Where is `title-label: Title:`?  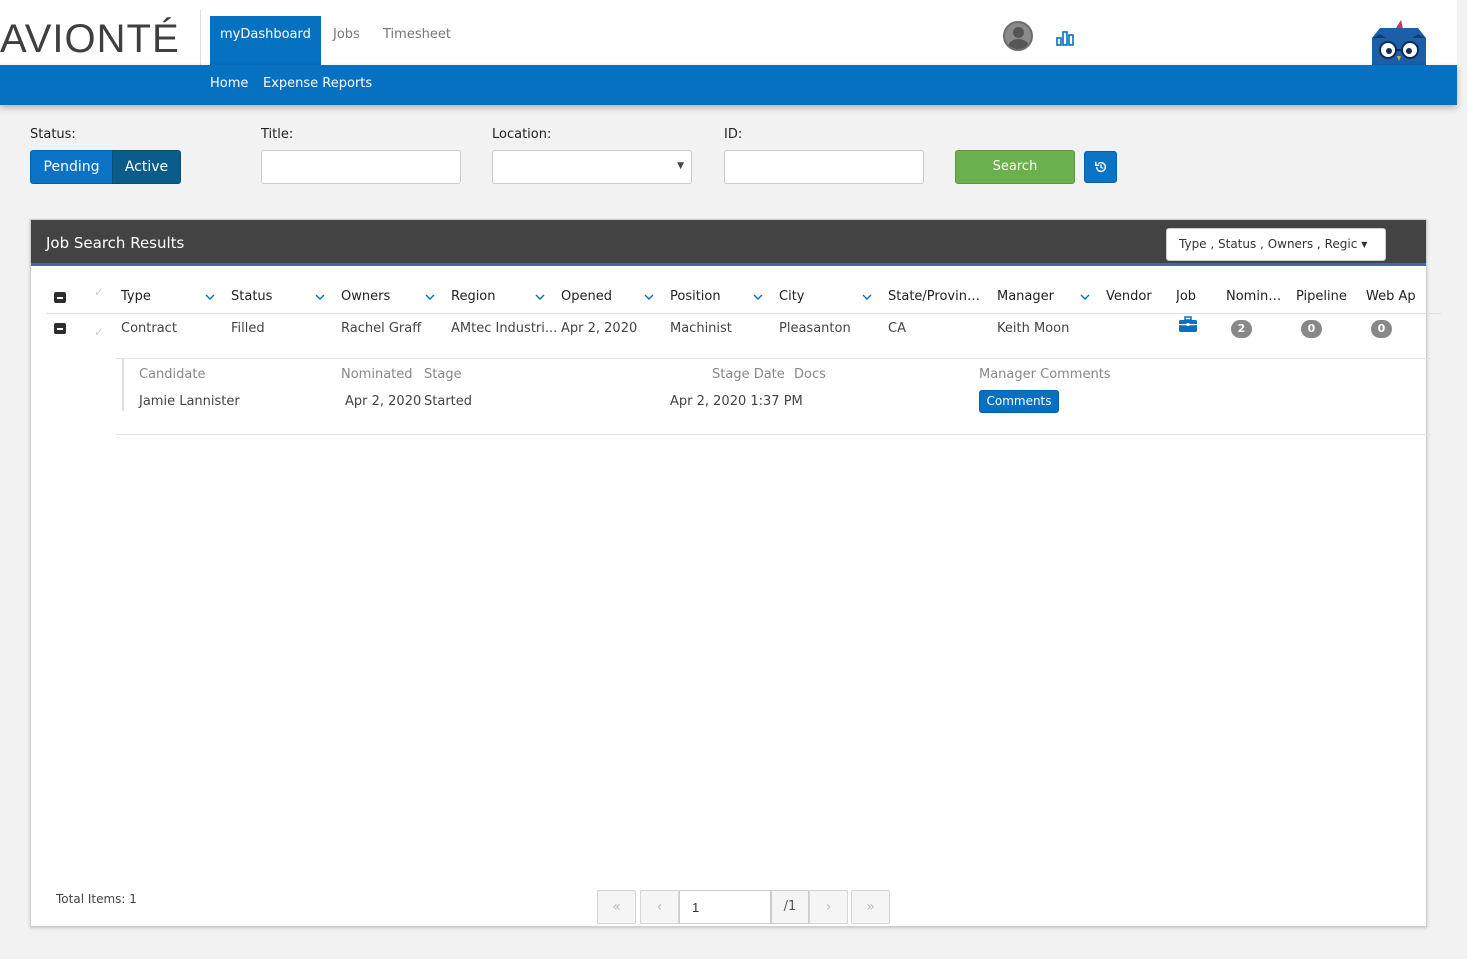 title-label: Title: is located at coordinates (277, 134).